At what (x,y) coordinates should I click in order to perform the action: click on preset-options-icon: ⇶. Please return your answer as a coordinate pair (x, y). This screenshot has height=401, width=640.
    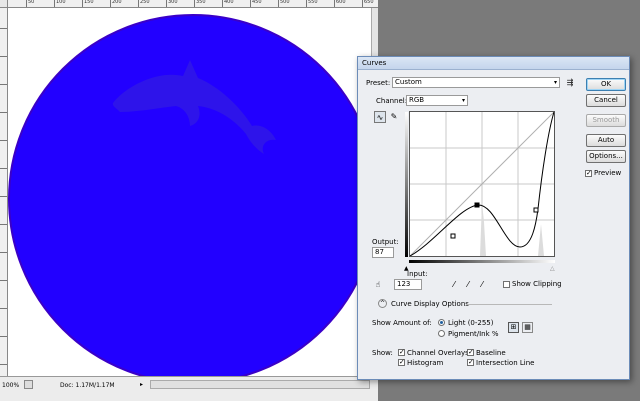
    Looking at the image, I should click on (570, 83).